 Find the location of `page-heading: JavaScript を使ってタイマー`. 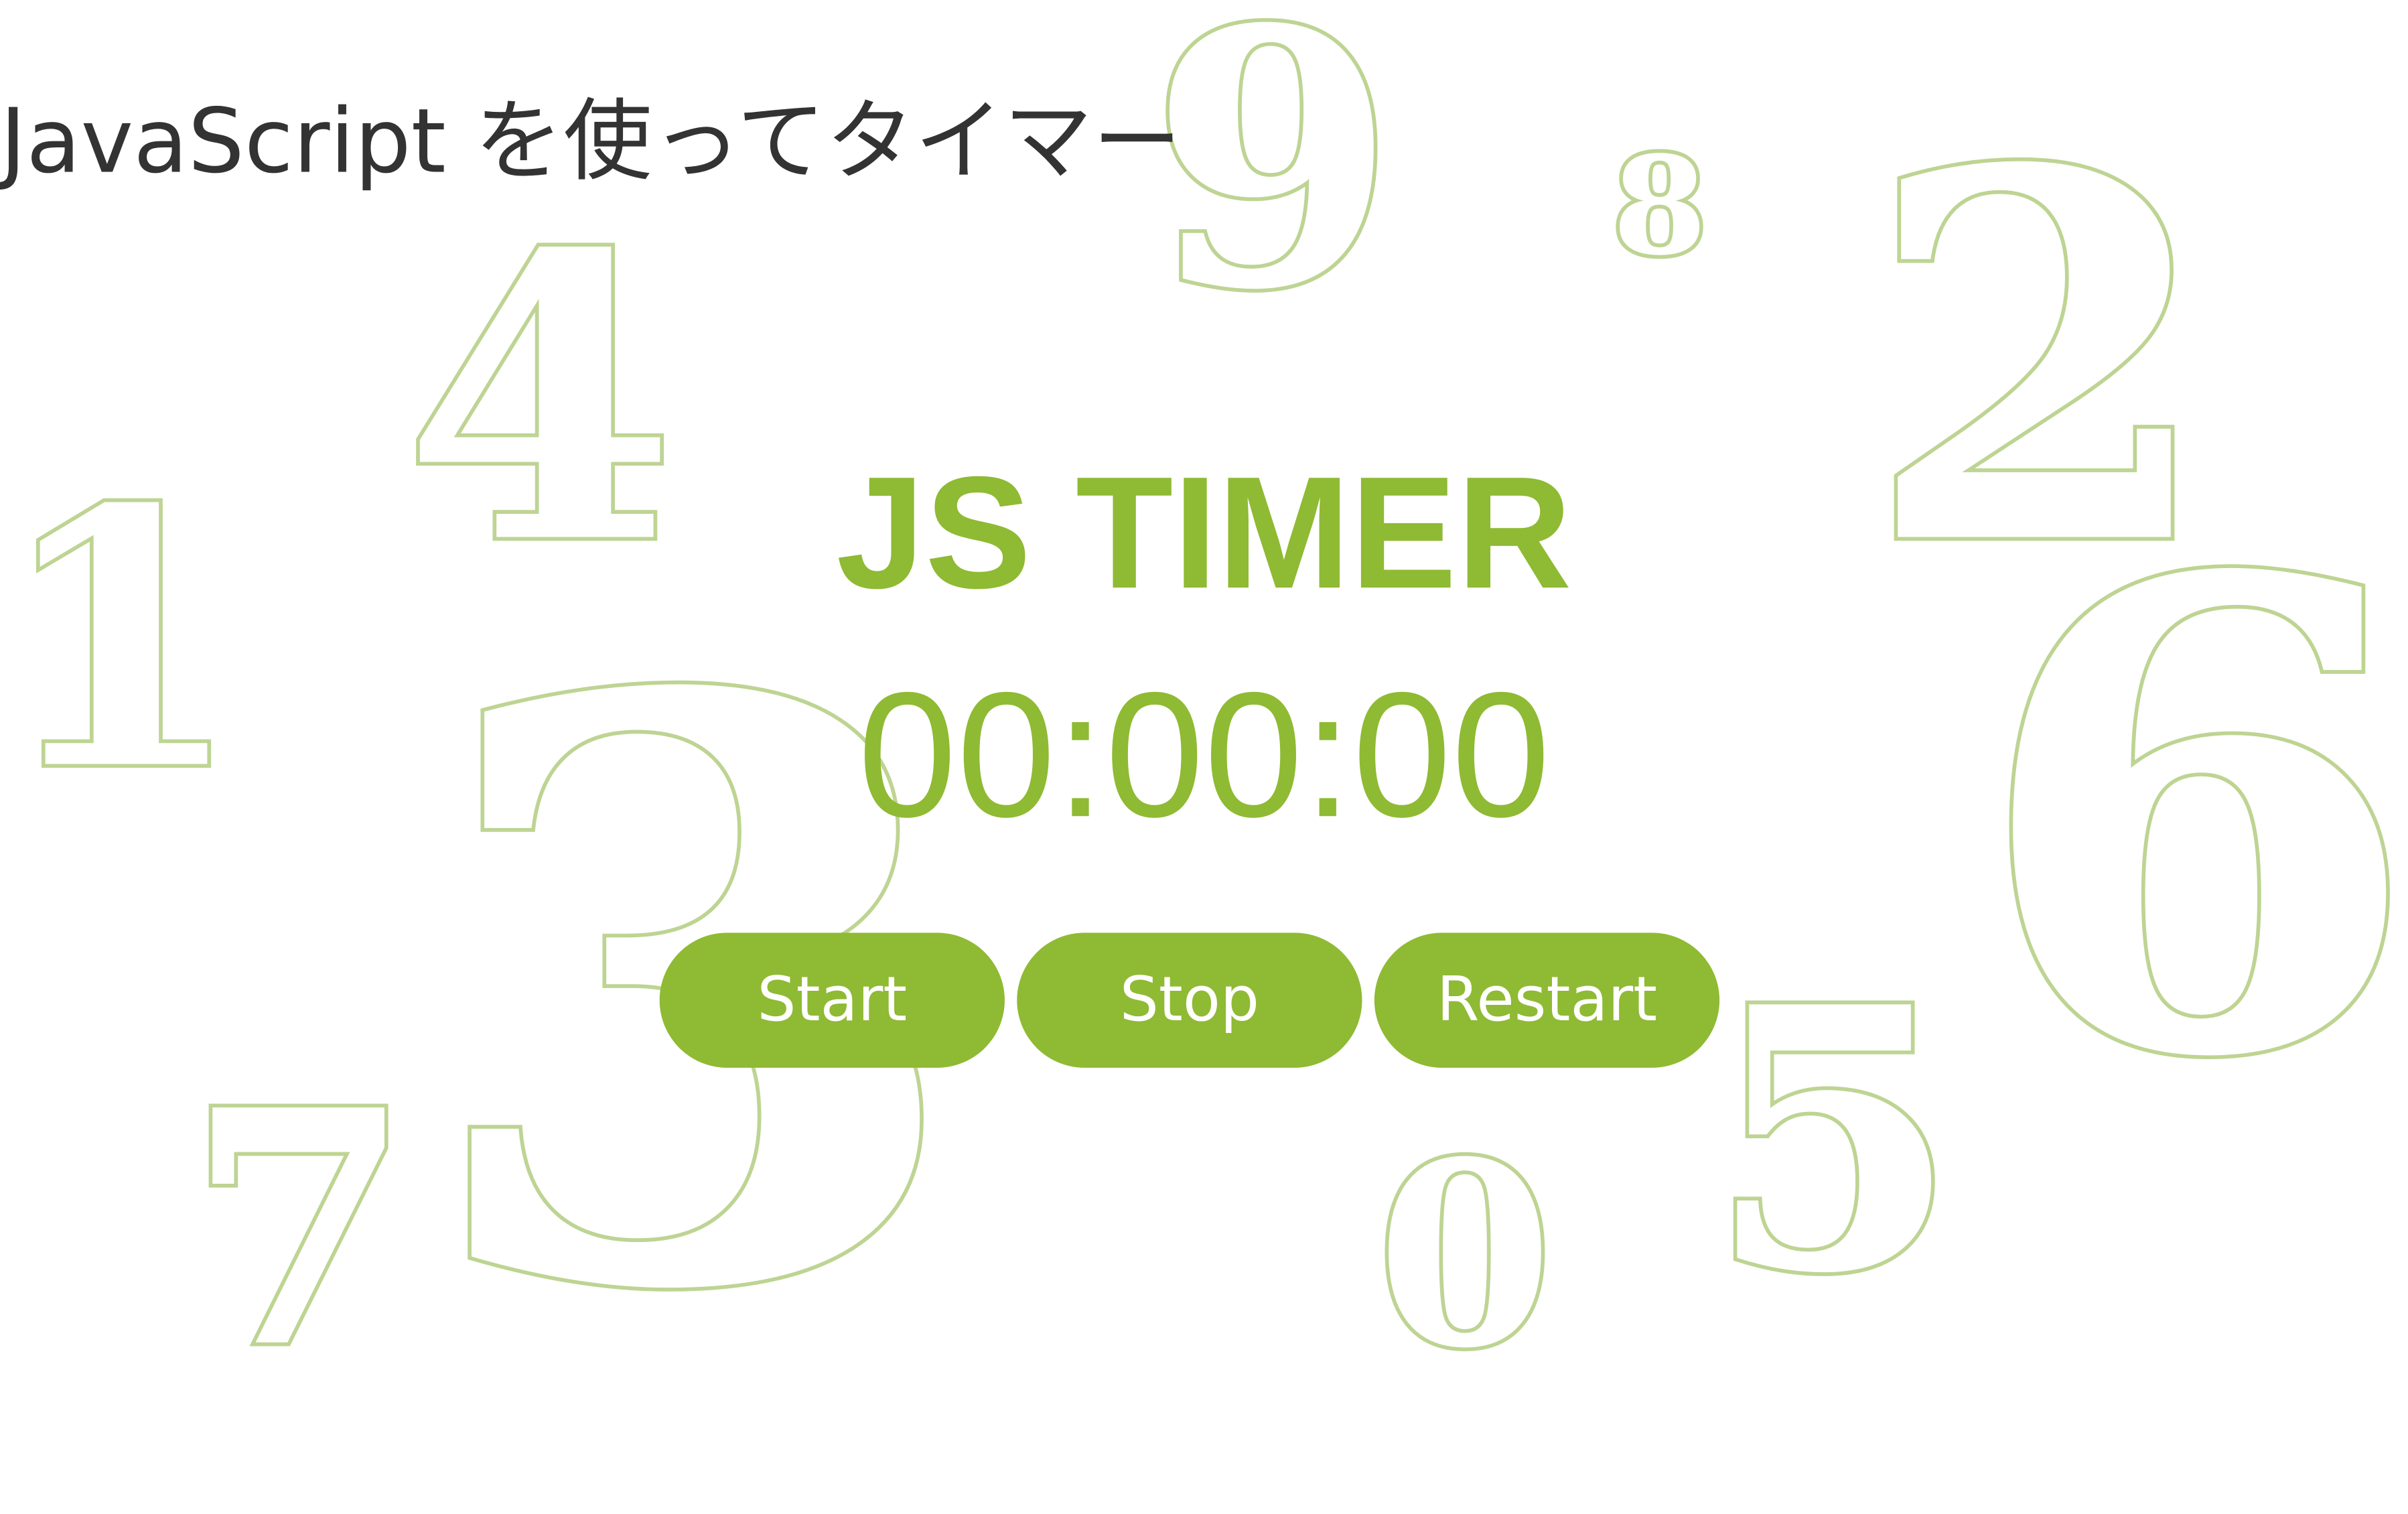

page-heading: JavaScript を使ってタイマー is located at coordinates (591, 141).